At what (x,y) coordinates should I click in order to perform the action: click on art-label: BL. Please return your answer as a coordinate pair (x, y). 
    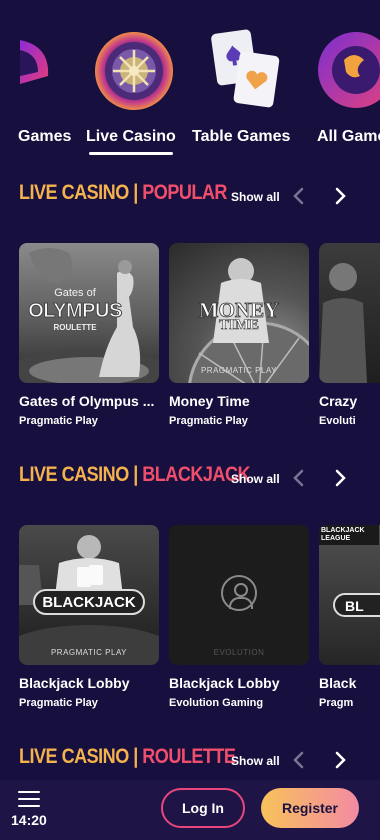
    Looking at the image, I should click on (356, 605).